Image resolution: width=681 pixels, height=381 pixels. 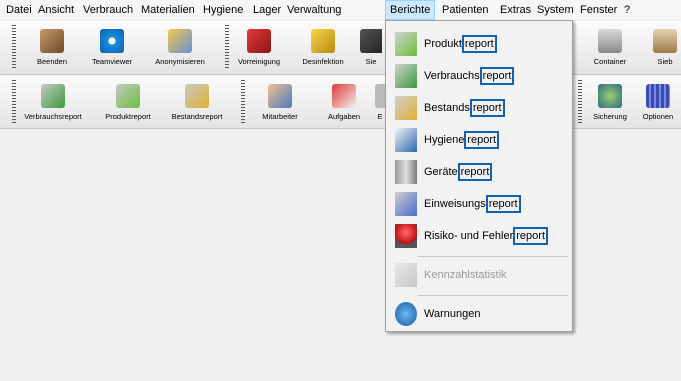 I want to click on menu-lager: Lager, so click(x=267, y=10).